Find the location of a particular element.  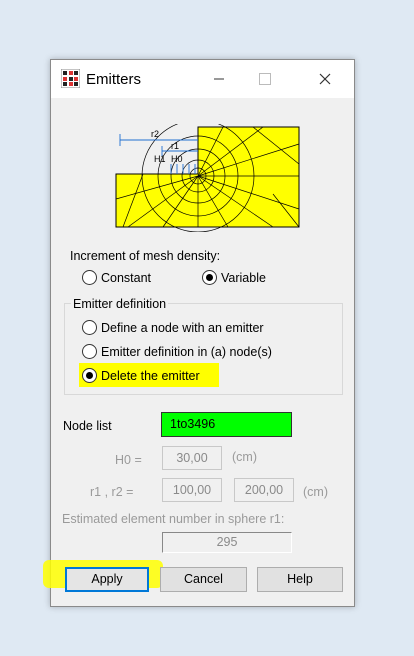

radio-delete-emitter is located at coordinates (89, 375).